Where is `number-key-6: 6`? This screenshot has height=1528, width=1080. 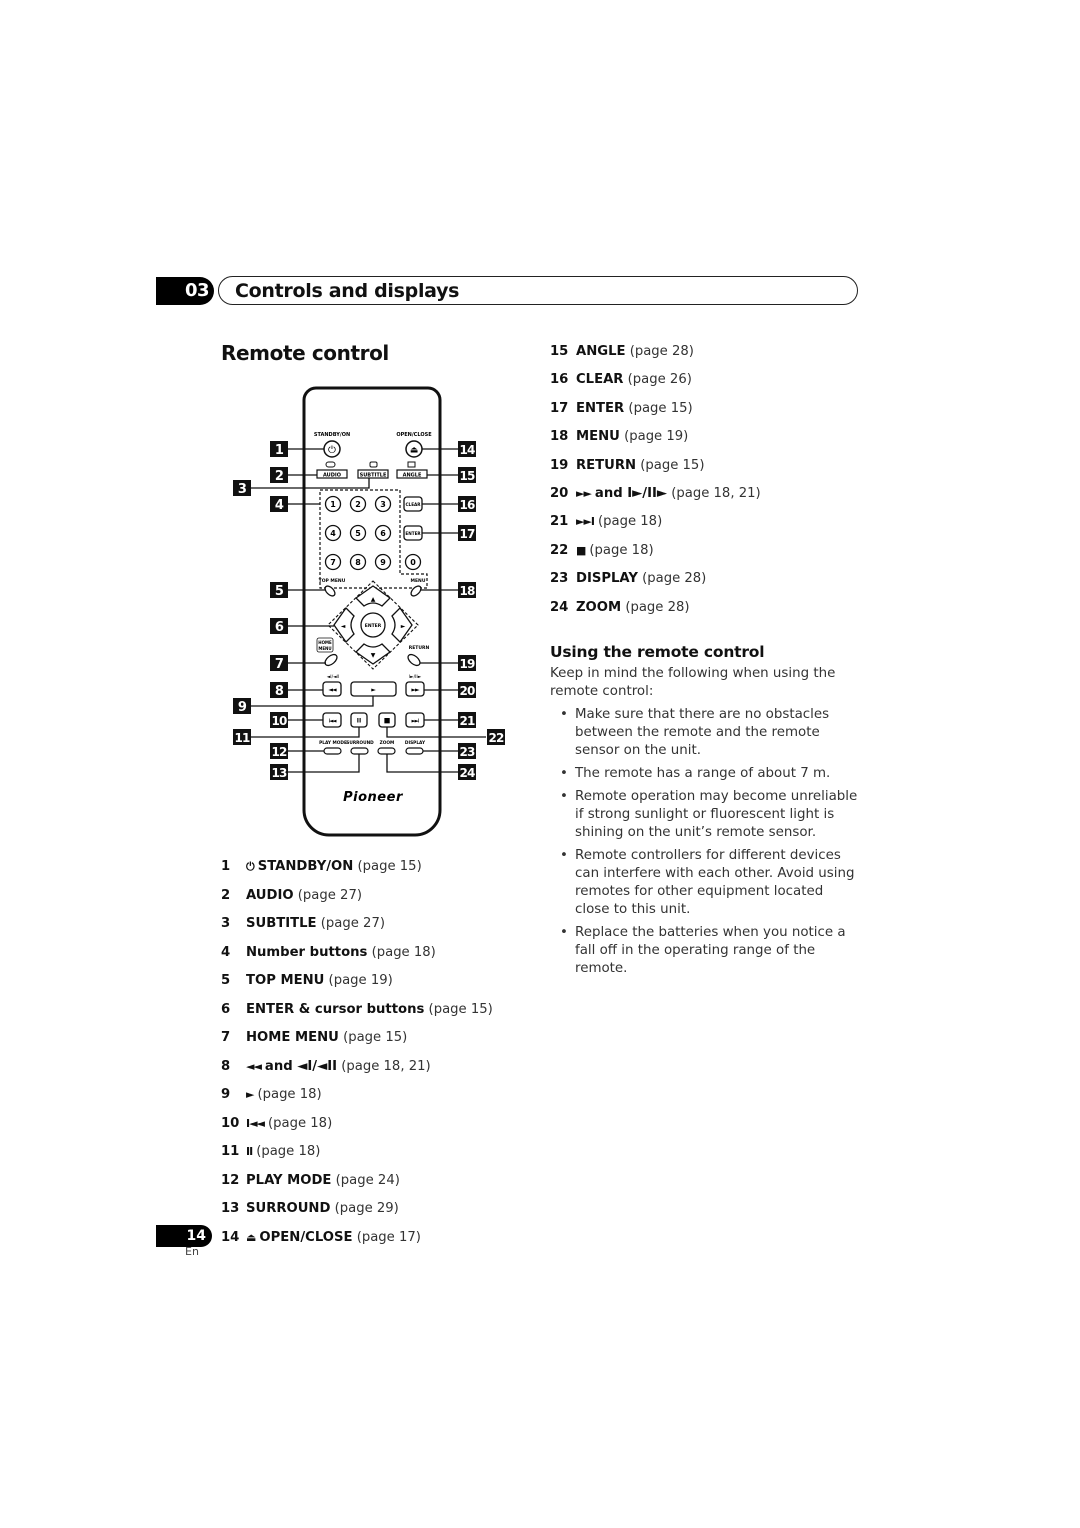
number-key-6: 6 is located at coordinates (383, 533).